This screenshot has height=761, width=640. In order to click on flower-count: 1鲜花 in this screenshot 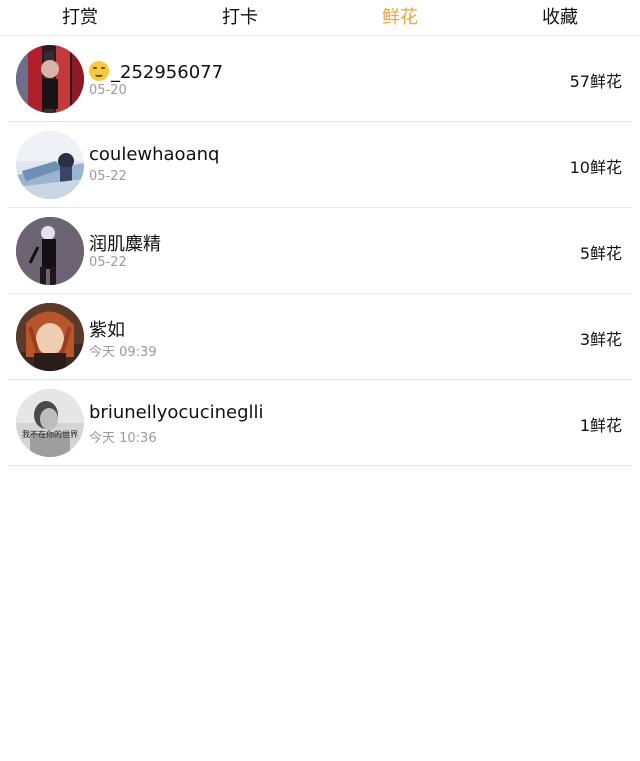, I will do `click(600, 425)`.